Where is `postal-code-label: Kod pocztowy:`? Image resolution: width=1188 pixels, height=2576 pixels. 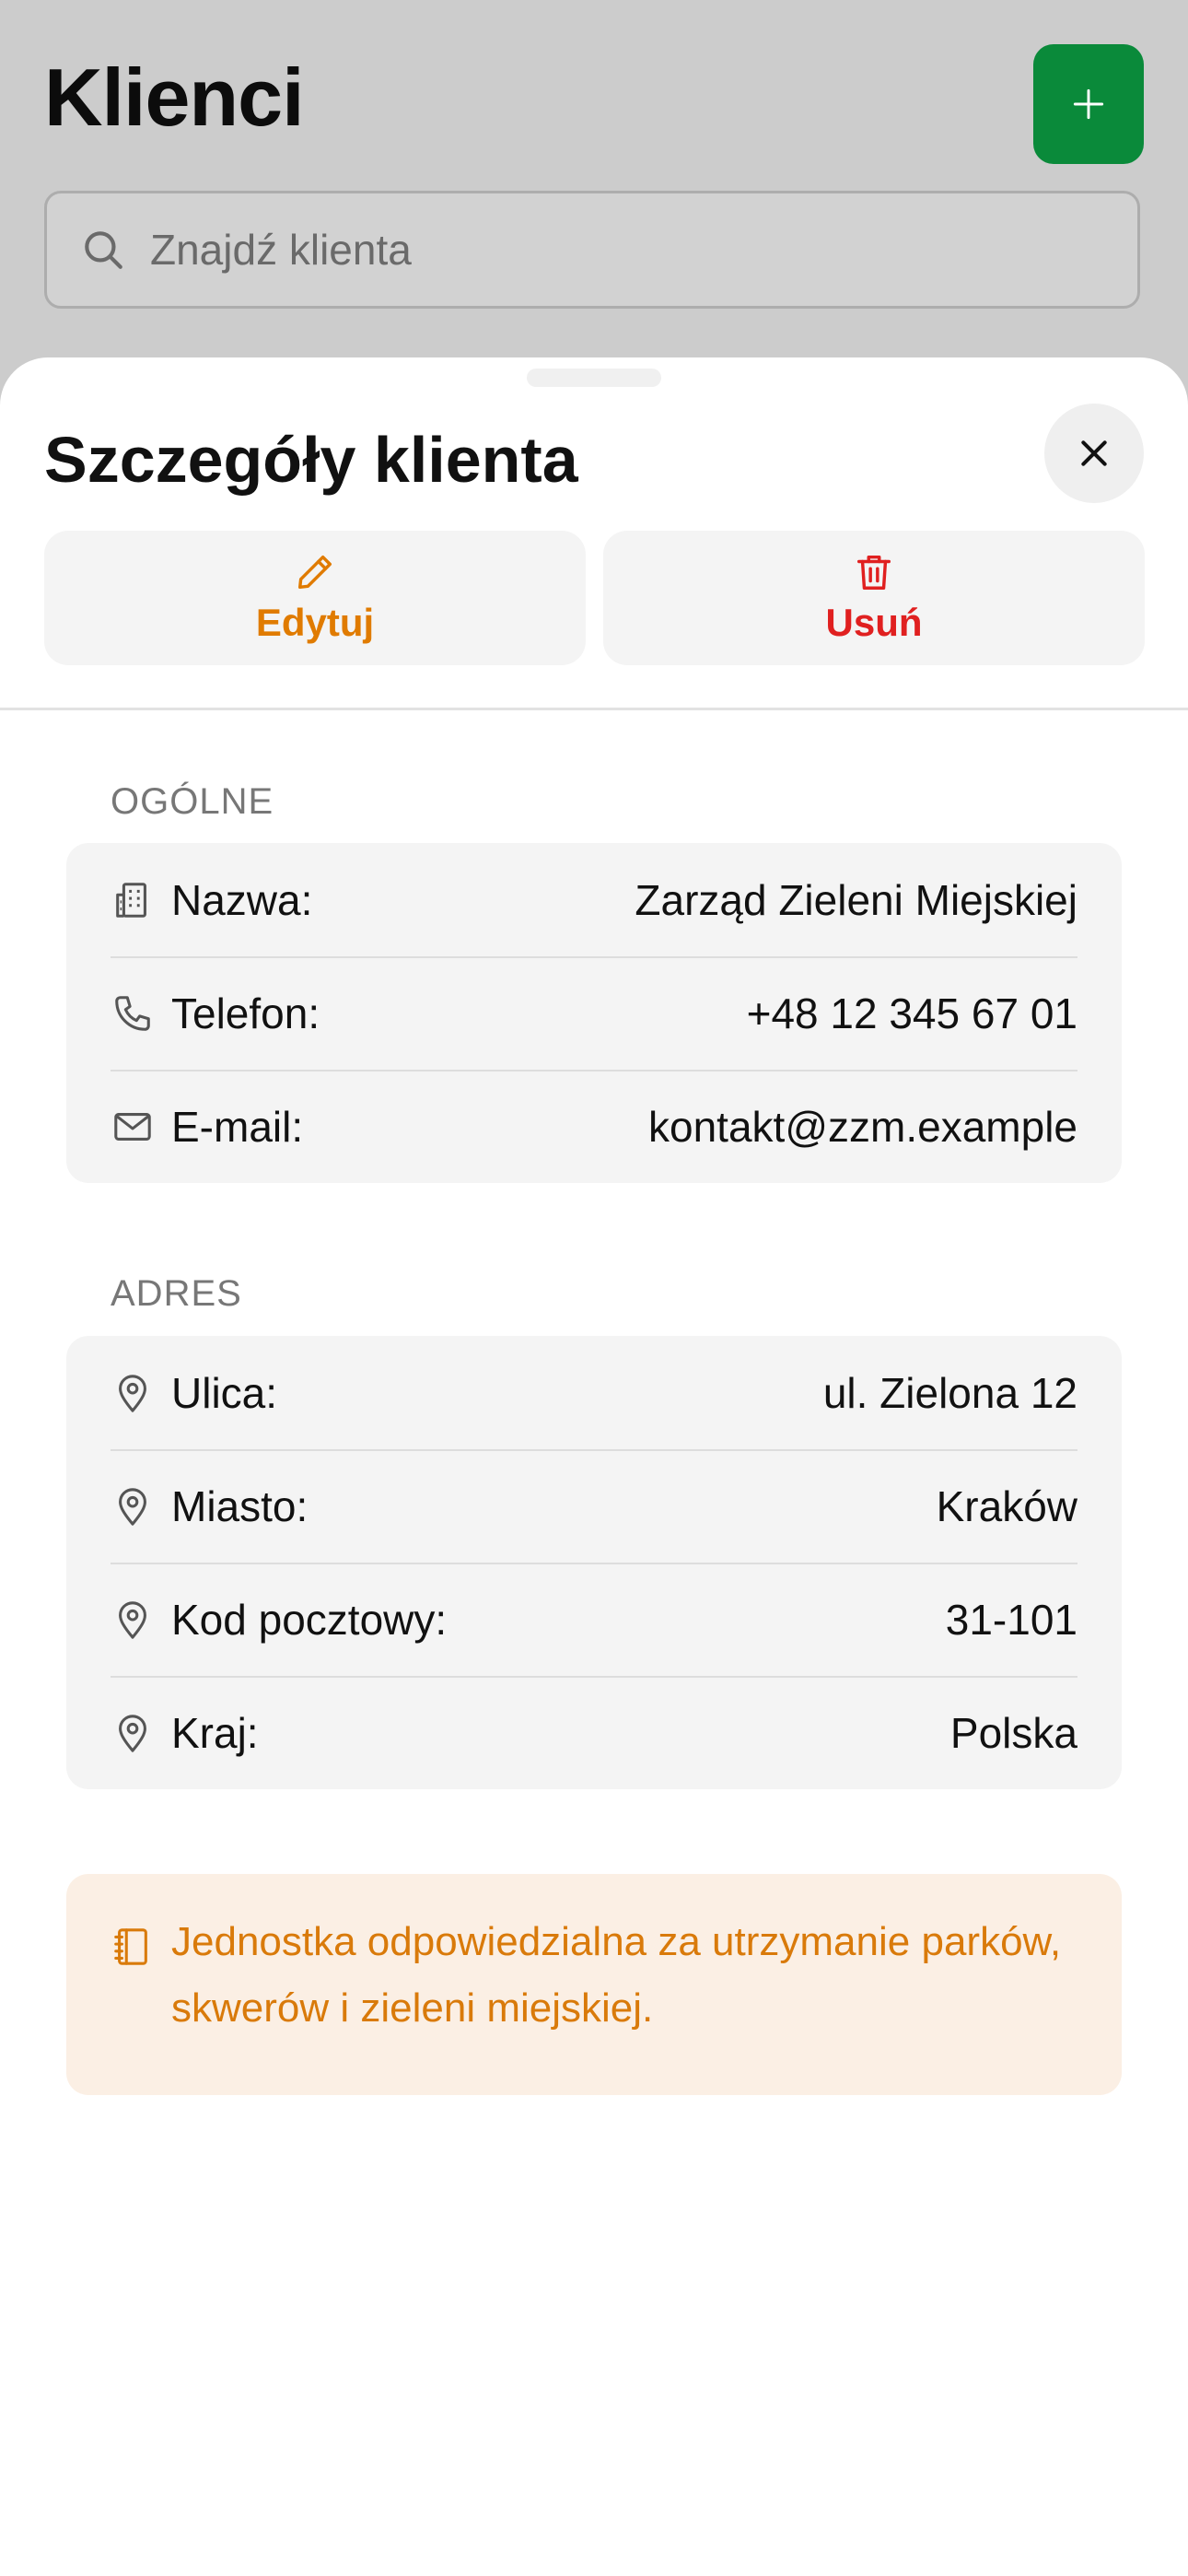 postal-code-label: Kod pocztowy: is located at coordinates (309, 1619).